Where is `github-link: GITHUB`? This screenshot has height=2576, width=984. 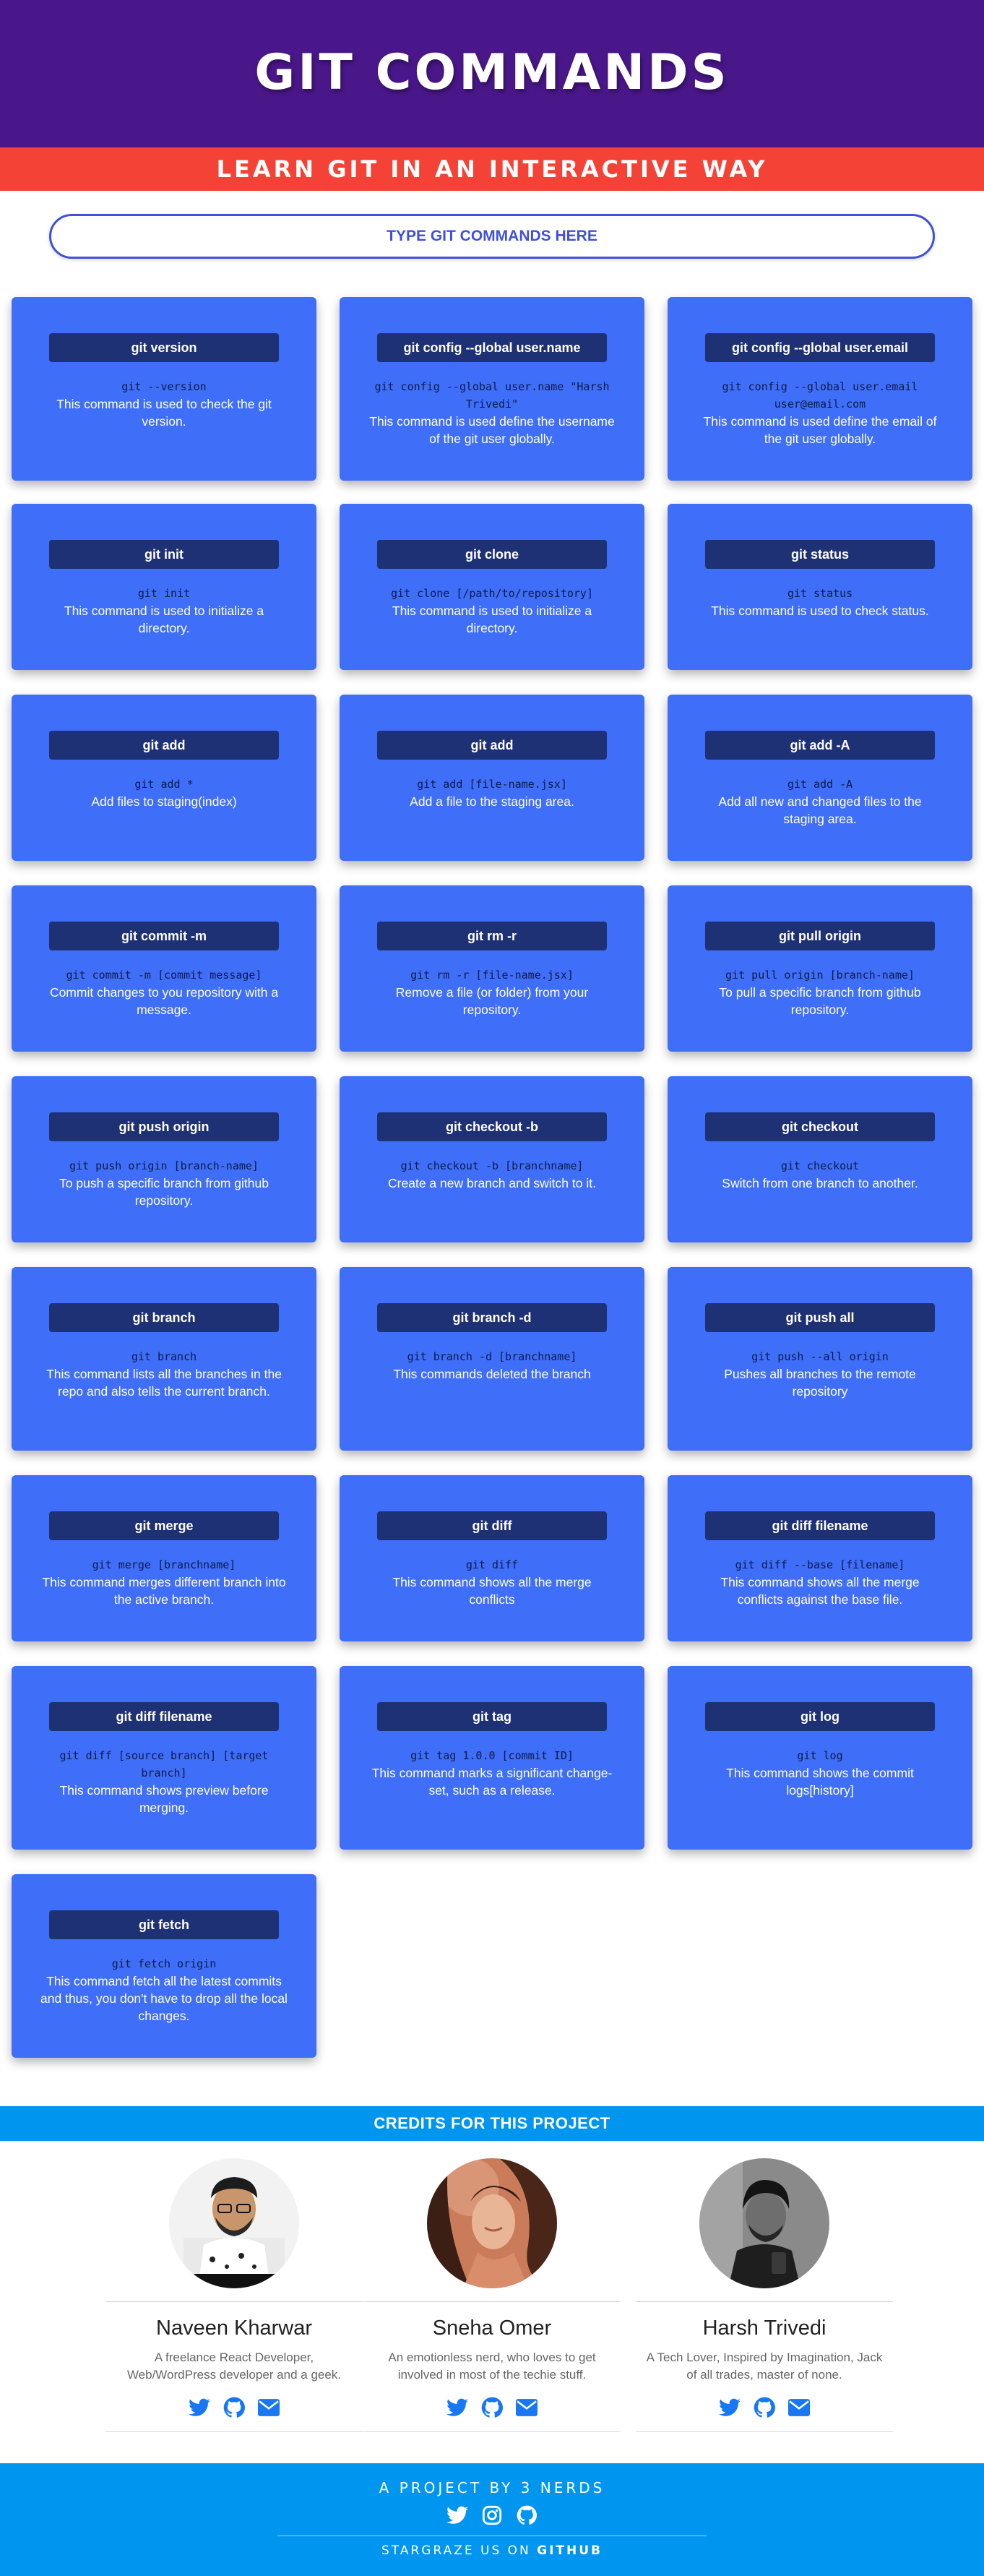 github-link: GITHUB is located at coordinates (570, 2551).